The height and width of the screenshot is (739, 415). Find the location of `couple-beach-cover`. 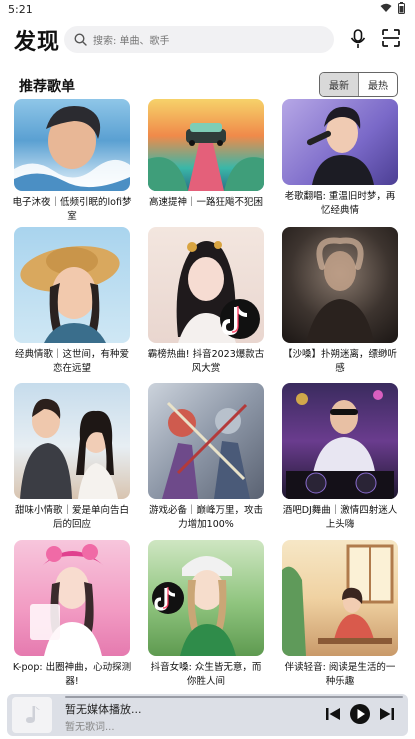

couple-beach-cover is located at coordinates (72, 441).